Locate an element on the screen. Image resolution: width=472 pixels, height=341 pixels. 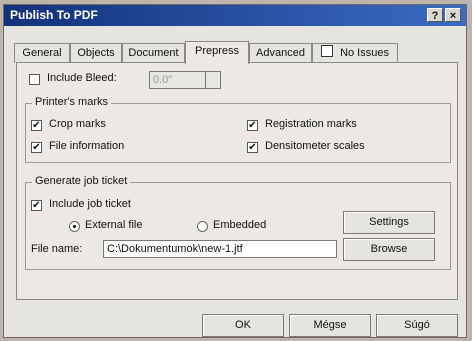
tab-no-issues: No Issues is located at coordinates (355, 53).